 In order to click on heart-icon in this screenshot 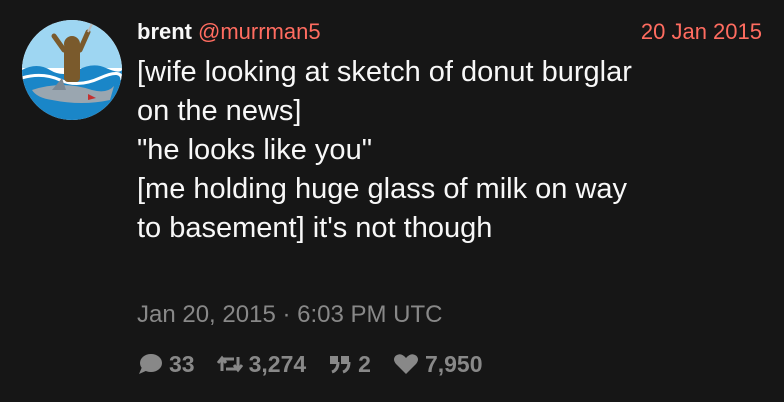, I will do `click(405, 364)`.